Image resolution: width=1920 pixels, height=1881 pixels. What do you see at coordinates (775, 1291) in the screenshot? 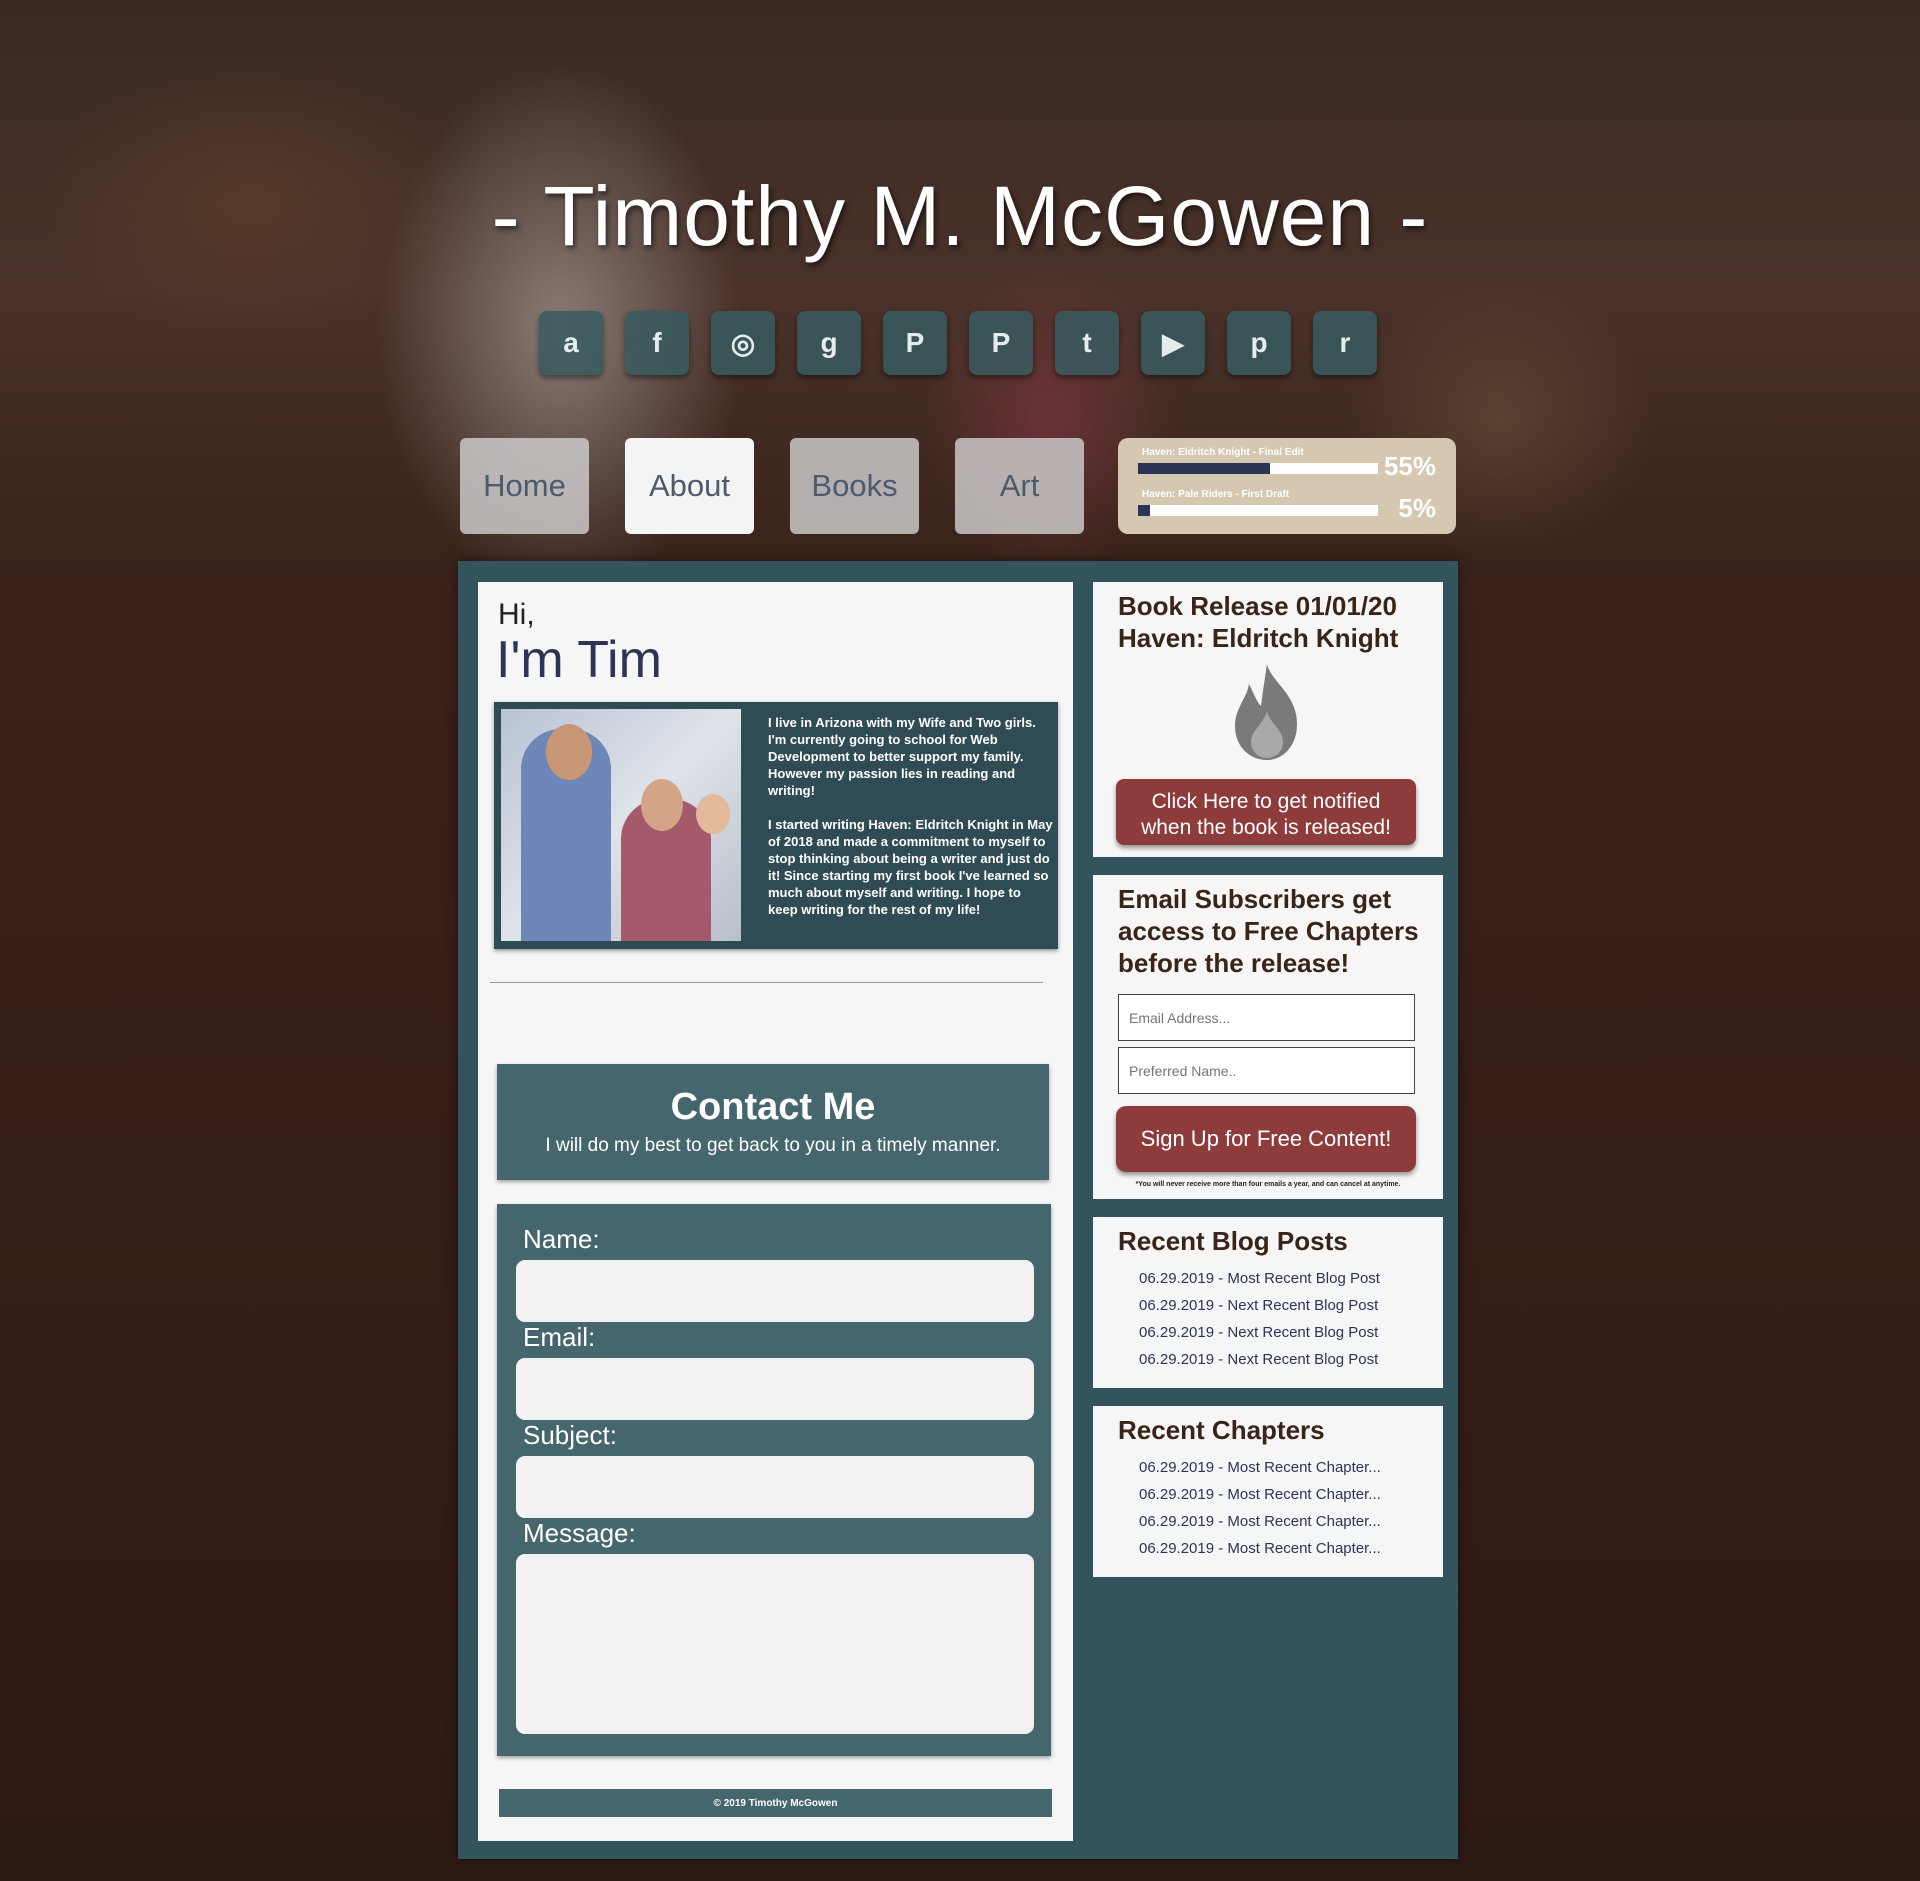
I see `name-field` at bounding box center [775, 1291].